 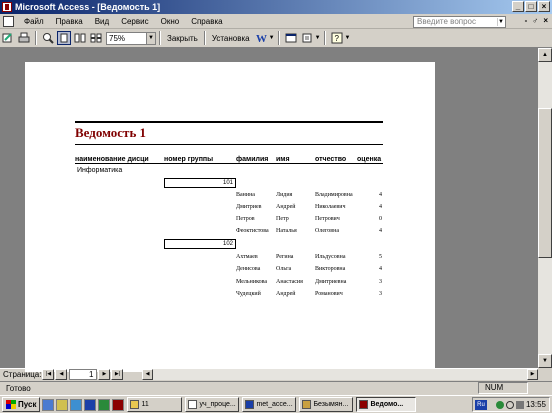 I want to click on new-object-icon, so click(x=307, y=38).